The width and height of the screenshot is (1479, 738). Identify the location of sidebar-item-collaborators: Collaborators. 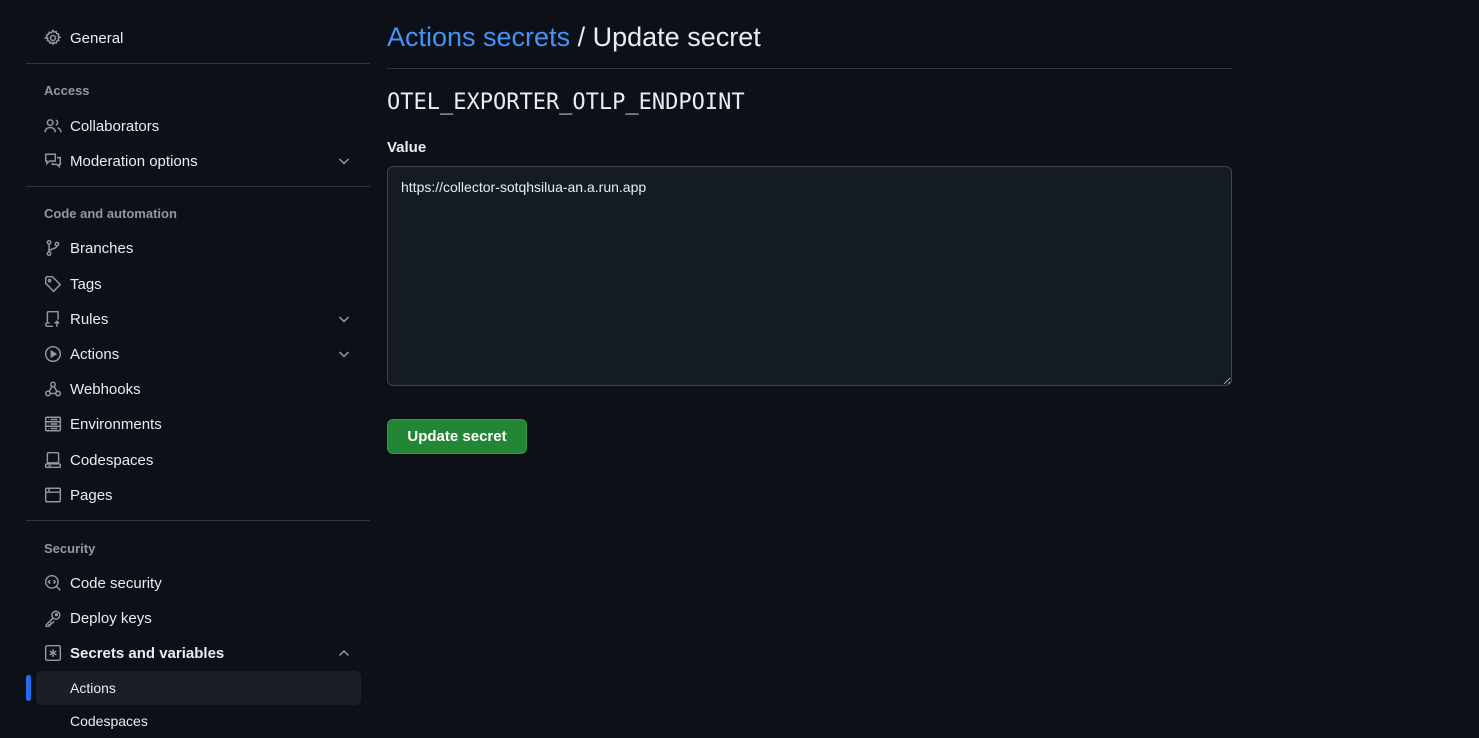
(198, 126).